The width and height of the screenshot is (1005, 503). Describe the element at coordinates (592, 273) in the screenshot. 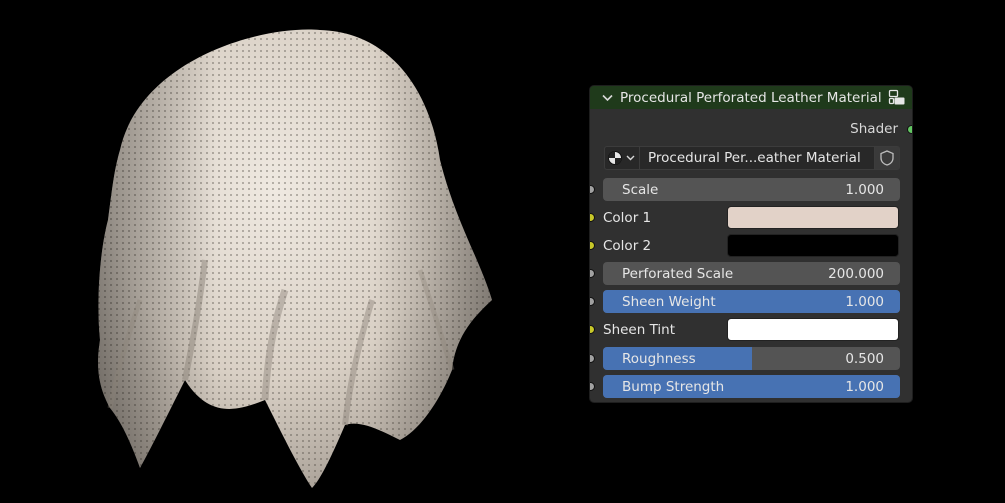

I see `perforated-scale-socket` at that location.